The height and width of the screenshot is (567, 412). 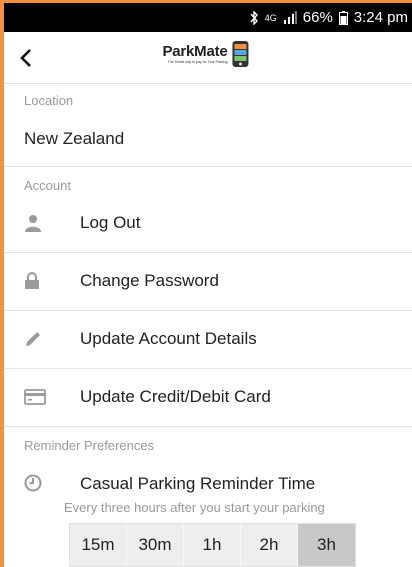 What do you see at coordinates (98, 545) in the screenshot?
I see `option-15m-button: 15m` at bounding box center [98, 545].